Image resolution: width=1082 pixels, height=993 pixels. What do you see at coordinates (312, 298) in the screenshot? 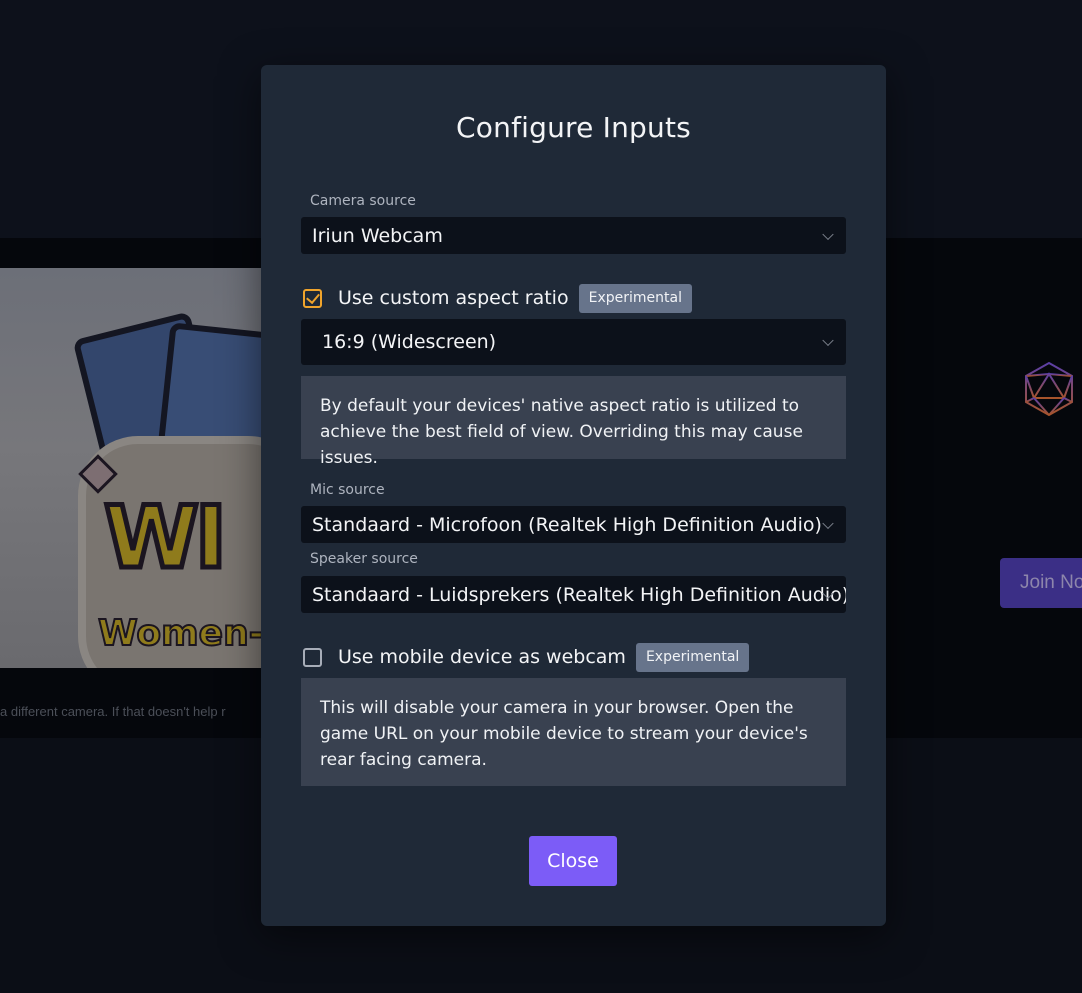
I see `custom-aspect-ratio-checkbox` at bounding box center [312, 298].